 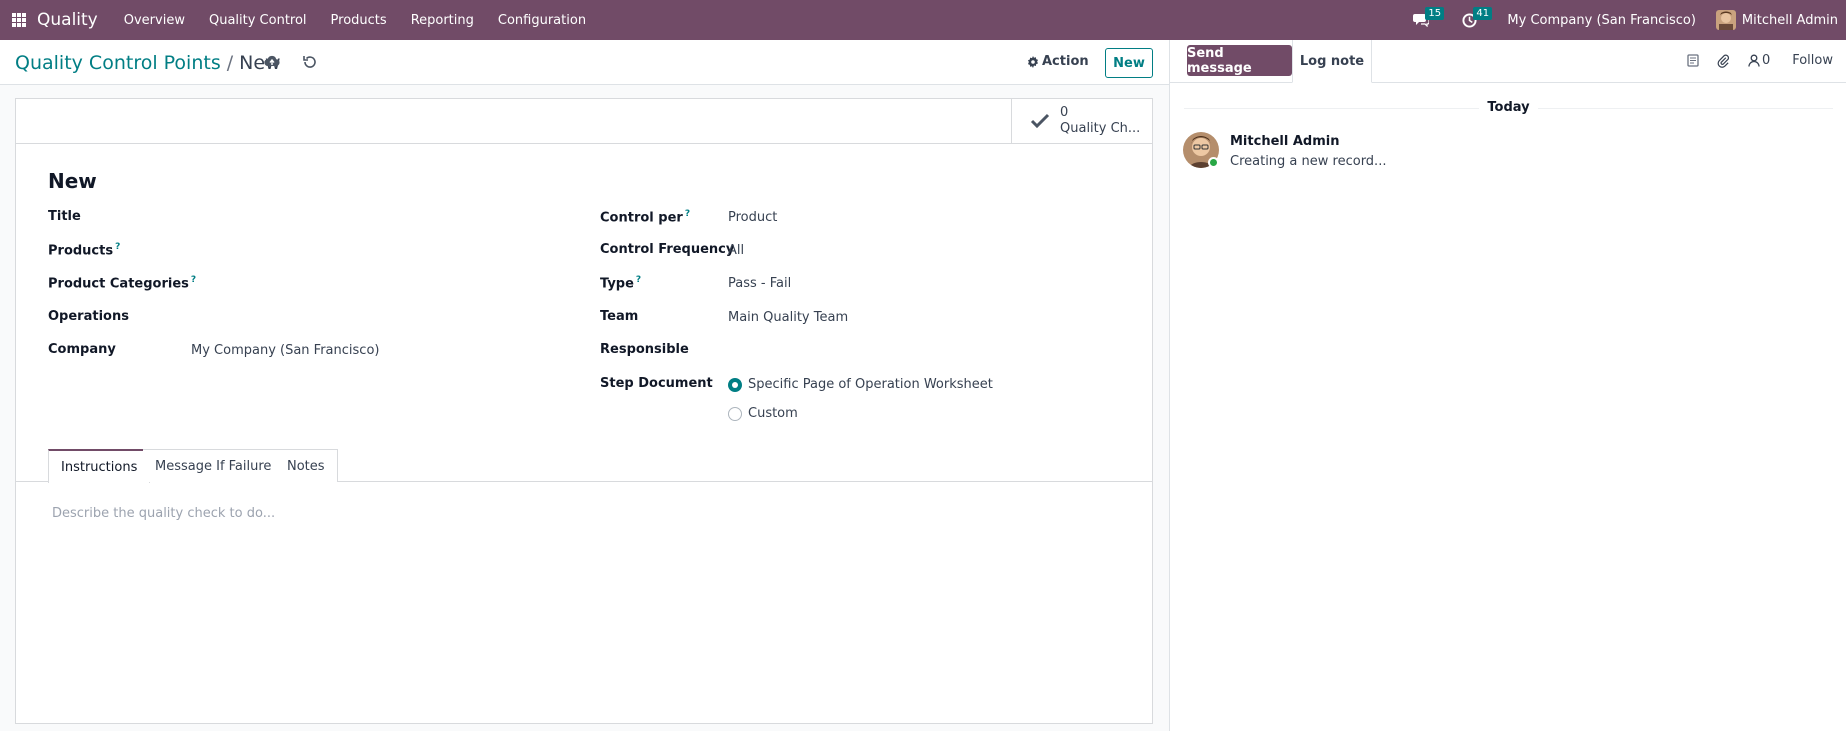 I want to click on new-record-button: New, so click(x=1129, y=63).